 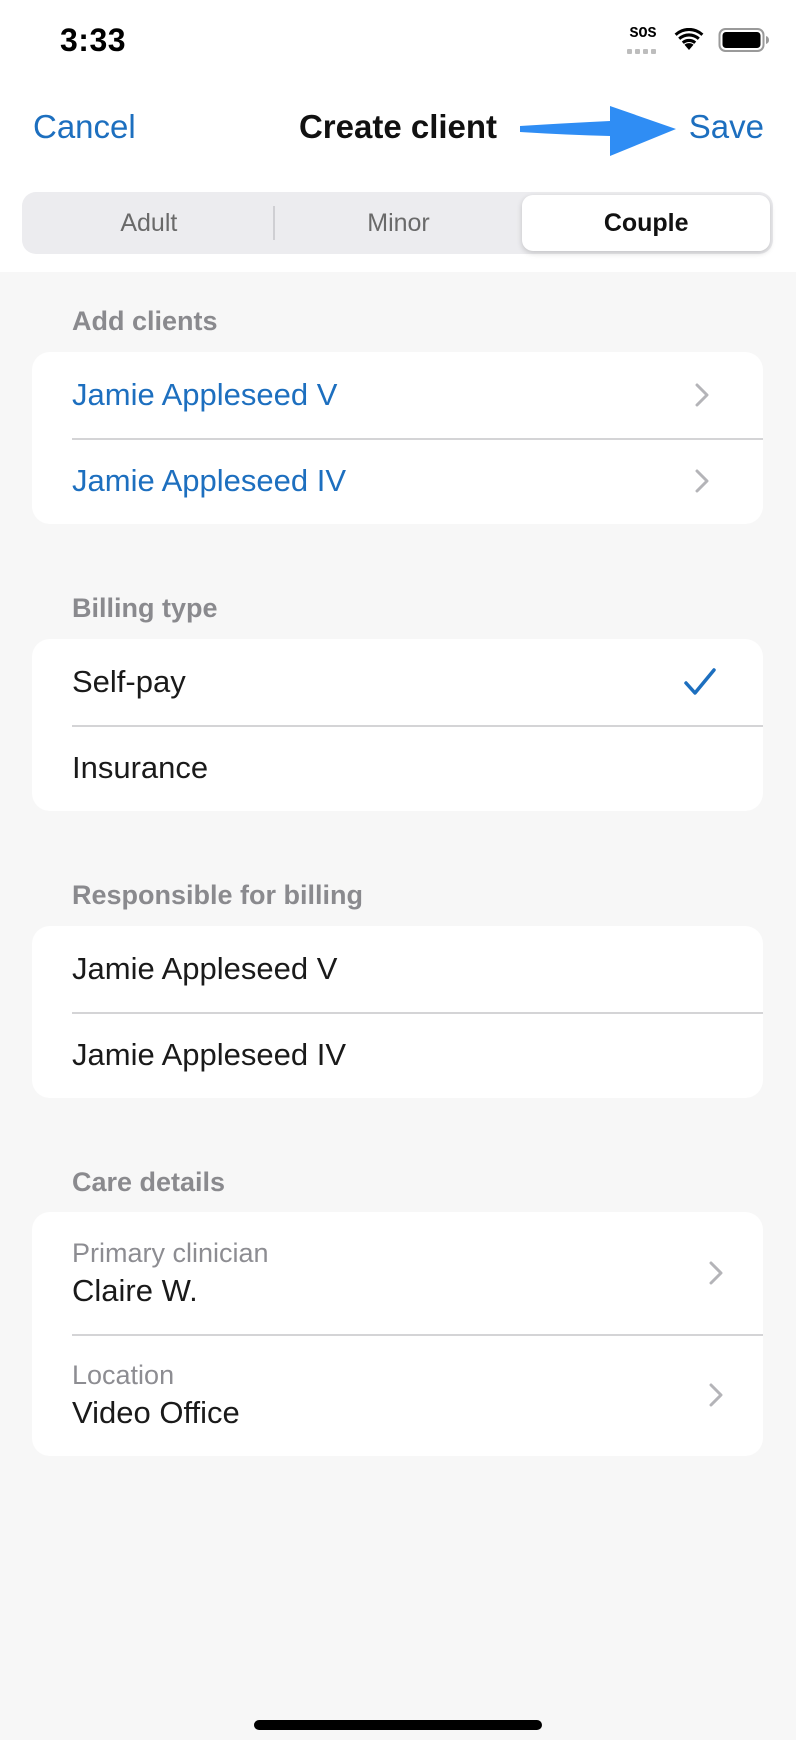 What do you see at coordinates (641, 51) in the screenshot?
I see `signal-dots` at bounding box center [641, 51].